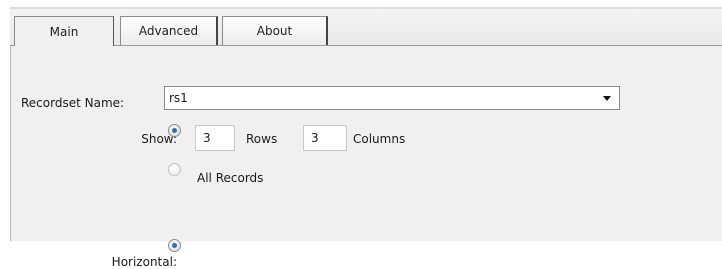 Image resolution: width=722 pixels, height=269 pixels. I want to click on recordset-name-value: rs1, so click(178, 98).